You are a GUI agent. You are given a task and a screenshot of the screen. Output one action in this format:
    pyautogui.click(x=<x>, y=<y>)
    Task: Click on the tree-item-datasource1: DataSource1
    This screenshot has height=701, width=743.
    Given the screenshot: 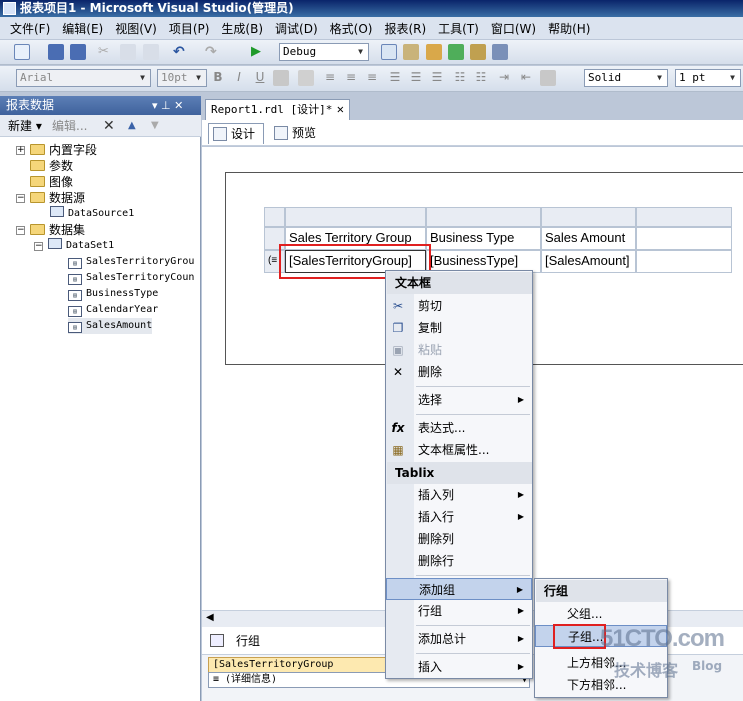 What is the action you would take?
    pyautogui.click(x=92, y=214)
    